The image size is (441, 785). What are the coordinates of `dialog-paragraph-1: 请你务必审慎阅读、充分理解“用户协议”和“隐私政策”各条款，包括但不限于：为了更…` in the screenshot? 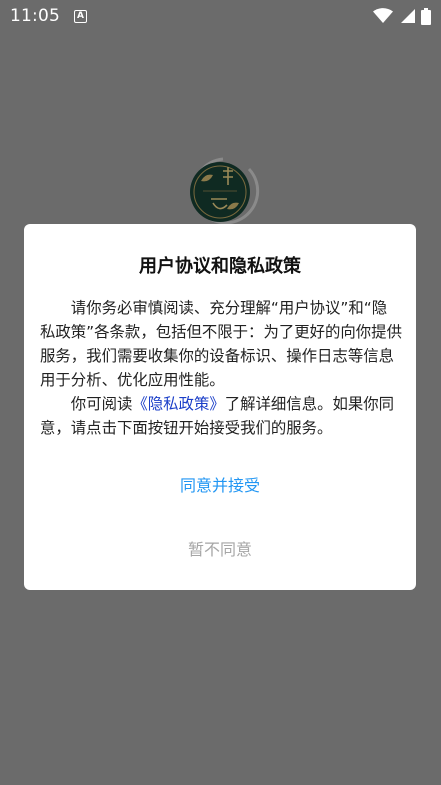 It's located at (221, 344).